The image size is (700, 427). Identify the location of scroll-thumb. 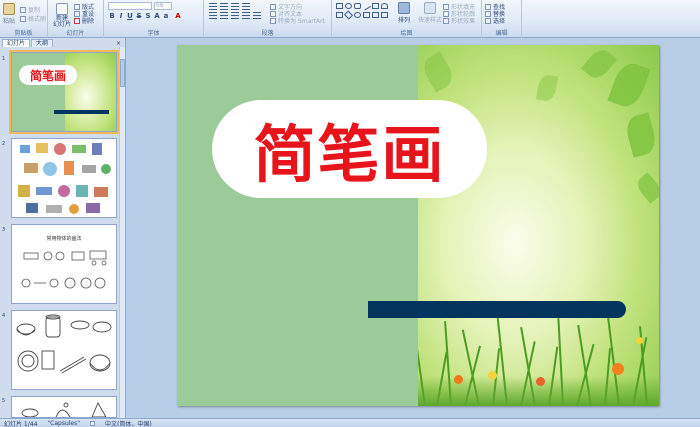
(122, 73).